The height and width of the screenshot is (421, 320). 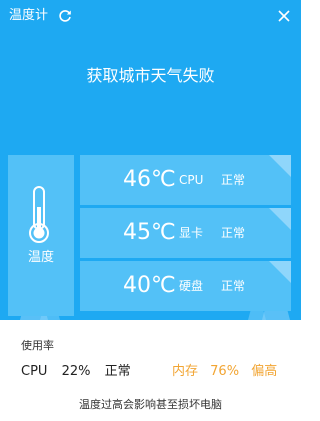 I want to click on close-icon, so click(x=284, y=16).